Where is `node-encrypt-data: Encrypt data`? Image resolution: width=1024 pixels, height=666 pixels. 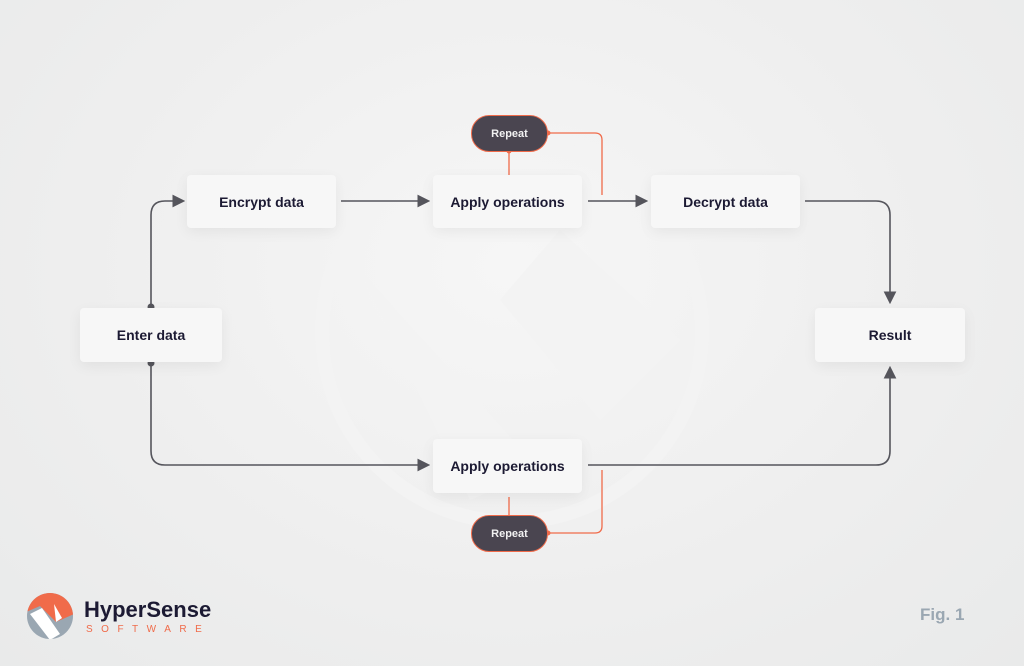 node-encrypt-data: Encrypt data is located at coordinates (261, 201).